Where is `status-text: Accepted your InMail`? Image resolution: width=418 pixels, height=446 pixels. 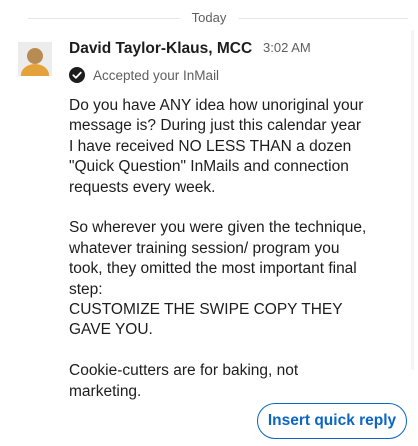 status-text: Accepted your InMail is located at coordinates (156, 75).